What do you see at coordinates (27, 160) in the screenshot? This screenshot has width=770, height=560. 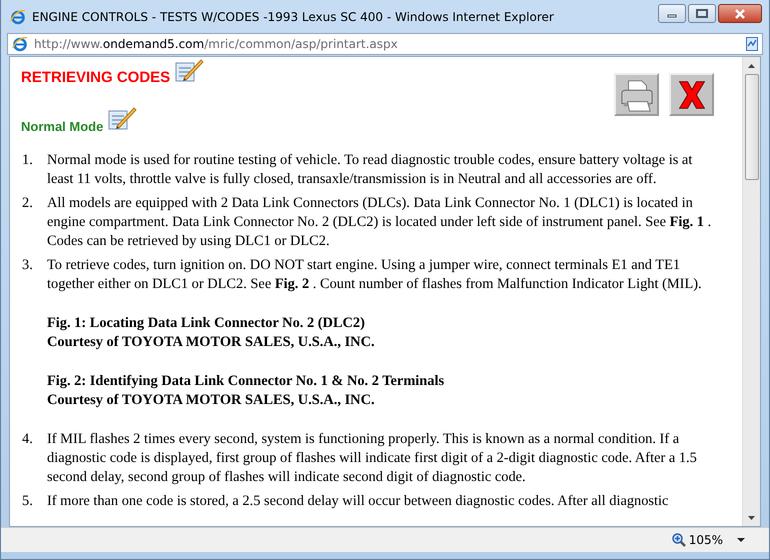 I see `list-number: 1.` at bounding box center [27, 160].